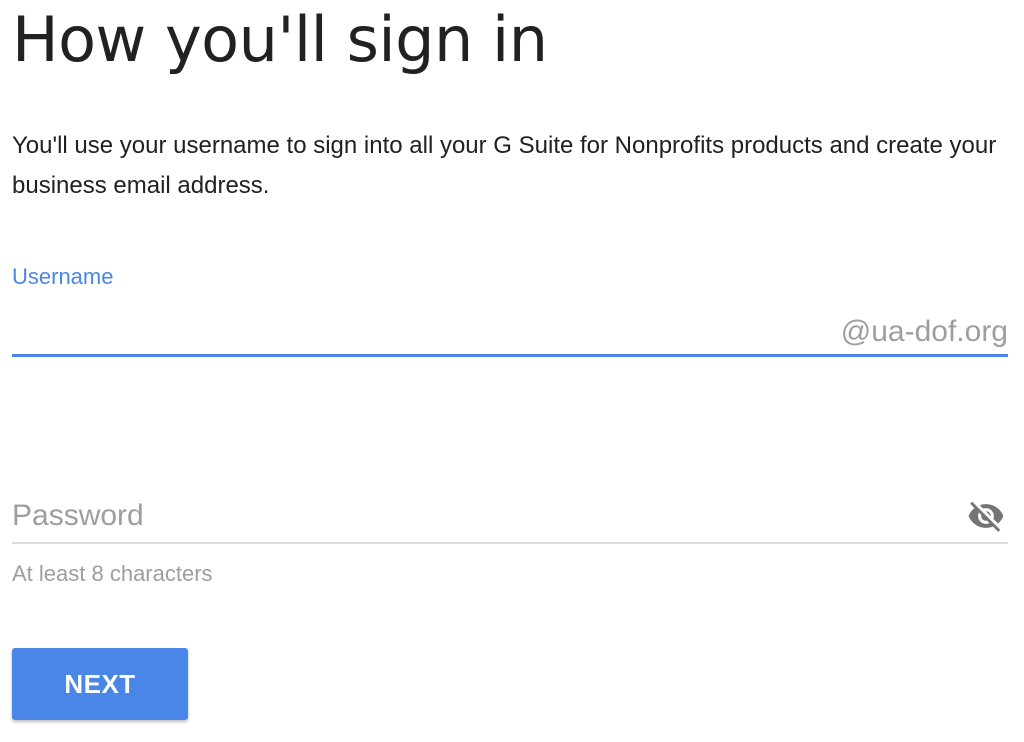 The height and width of the screenshot is (742, 1024). I want to click on username-field: @ua-dof.org, so click(510, 331).